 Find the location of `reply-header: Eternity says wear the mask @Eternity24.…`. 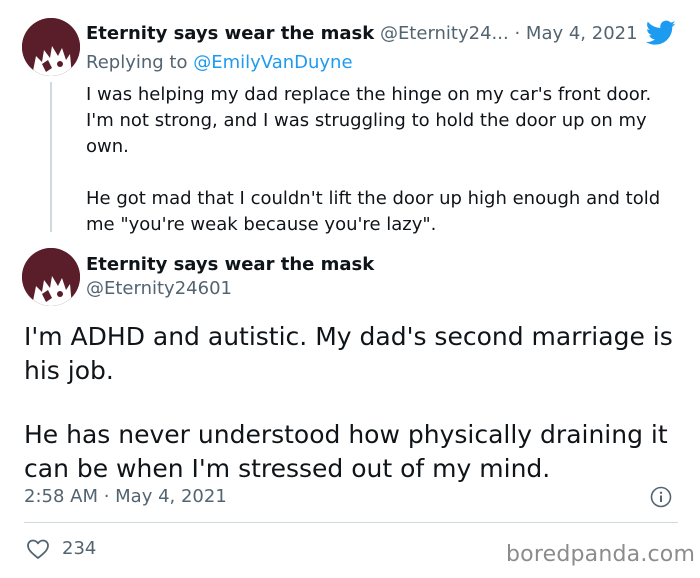

reply-header: Eternity says wear the mask @Eternity24.… is located at coordinates (386, 34).